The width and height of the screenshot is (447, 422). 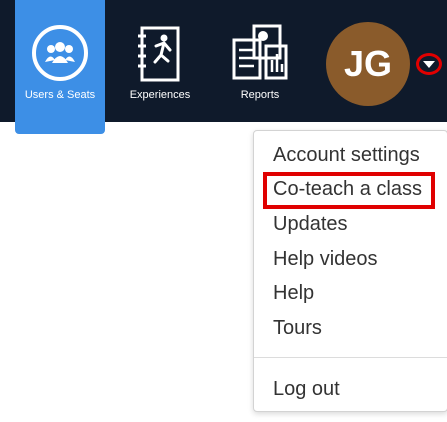 I want to click on menu-item-help: Help, so click(x=293, y=293).